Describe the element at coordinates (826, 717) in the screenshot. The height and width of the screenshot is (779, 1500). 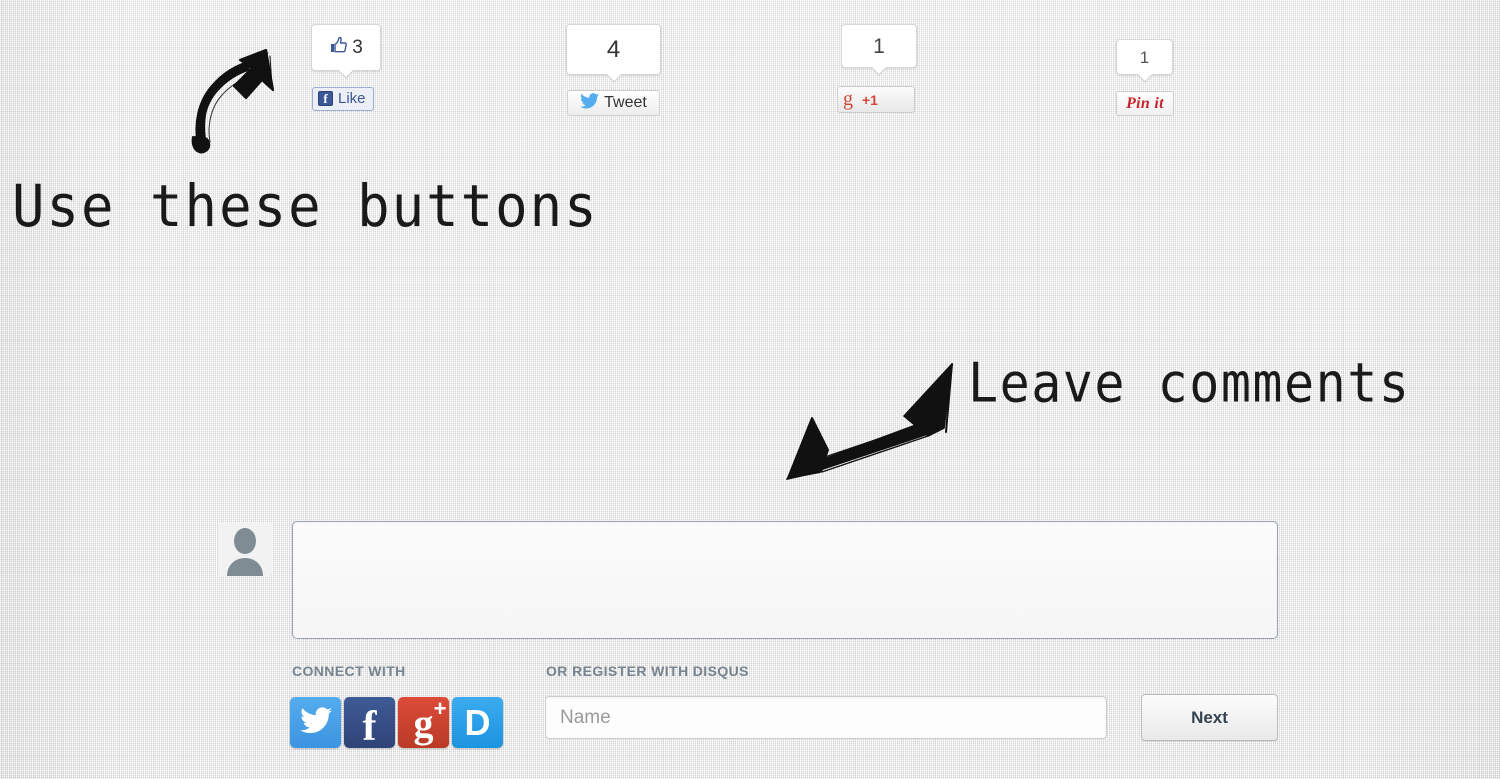
I see `name-input: Name` at that location.